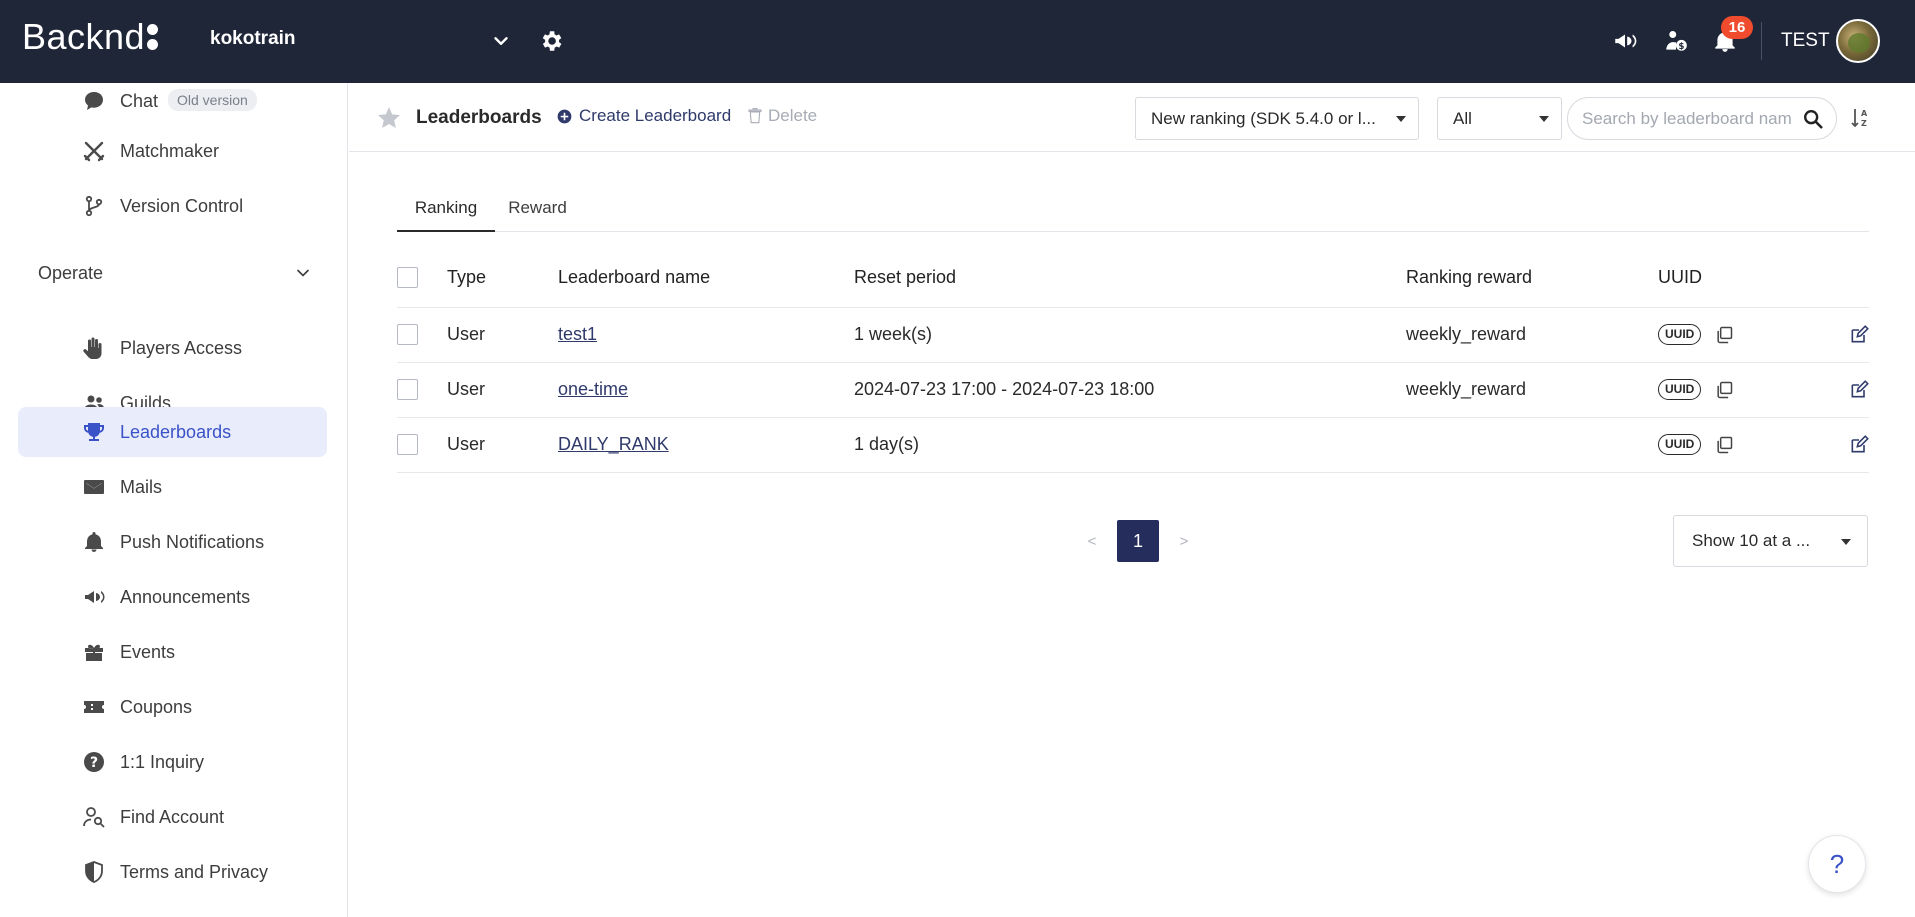  I want to click on sidebar-item-terms-privacy: Terms and Privacy, so click(172, 872).